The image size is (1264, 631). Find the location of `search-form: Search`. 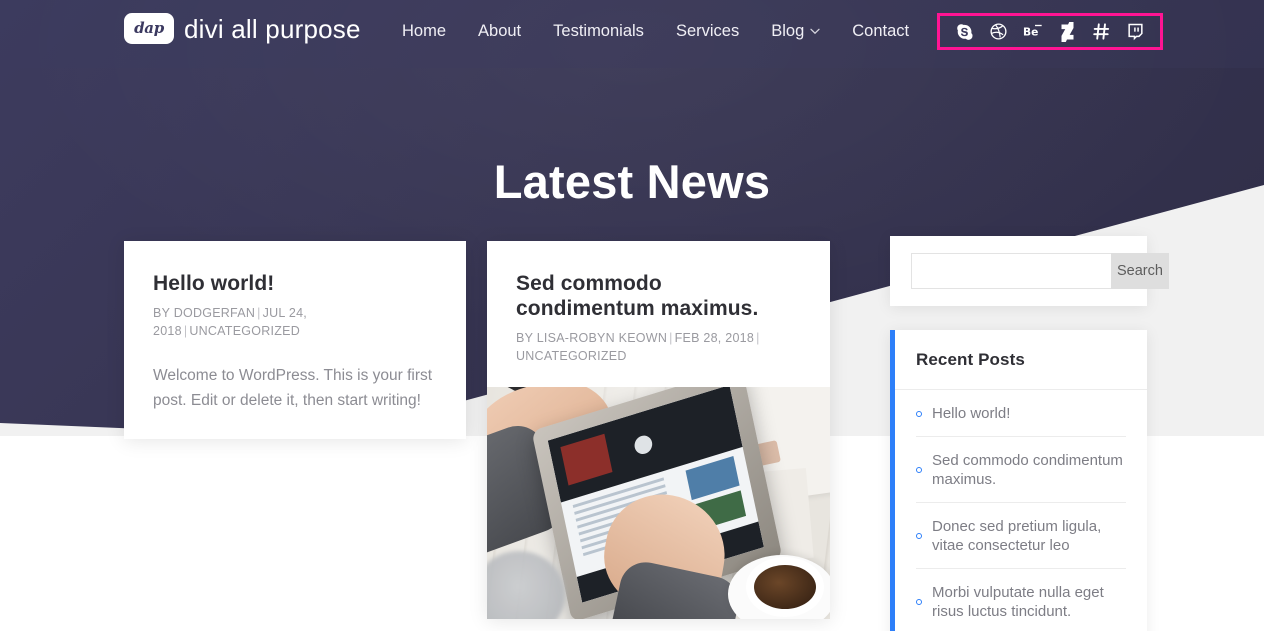

search-form: Search is located at coordinates (1040, 271).